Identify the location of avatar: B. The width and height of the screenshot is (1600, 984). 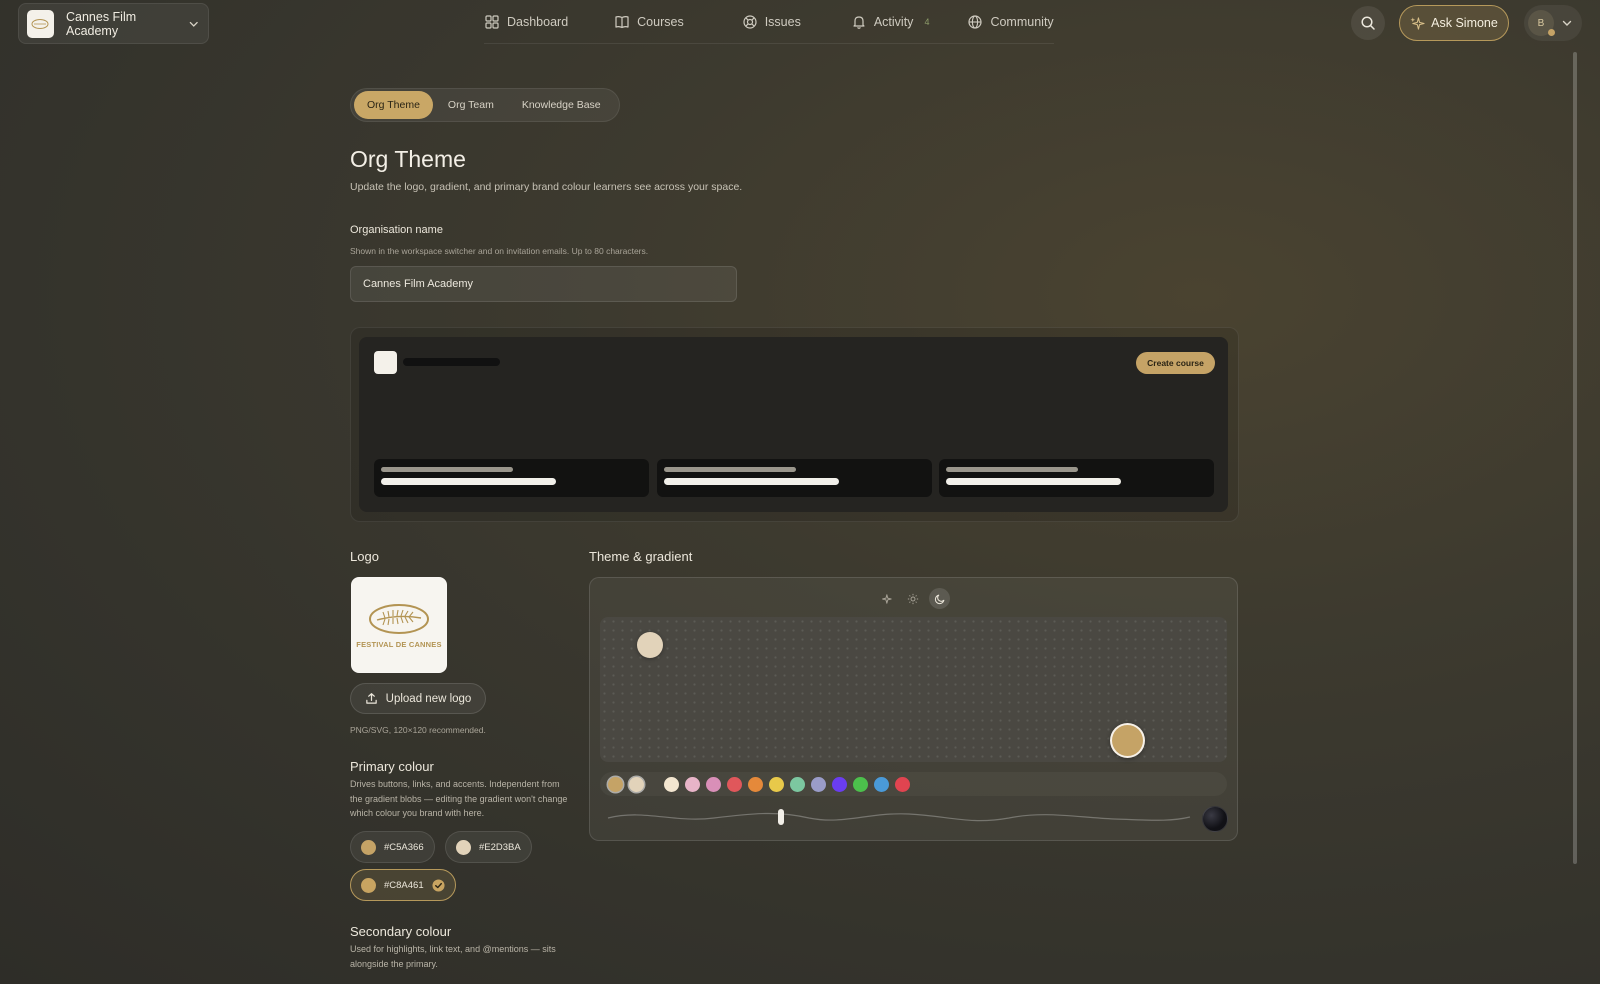
(1541, 23).